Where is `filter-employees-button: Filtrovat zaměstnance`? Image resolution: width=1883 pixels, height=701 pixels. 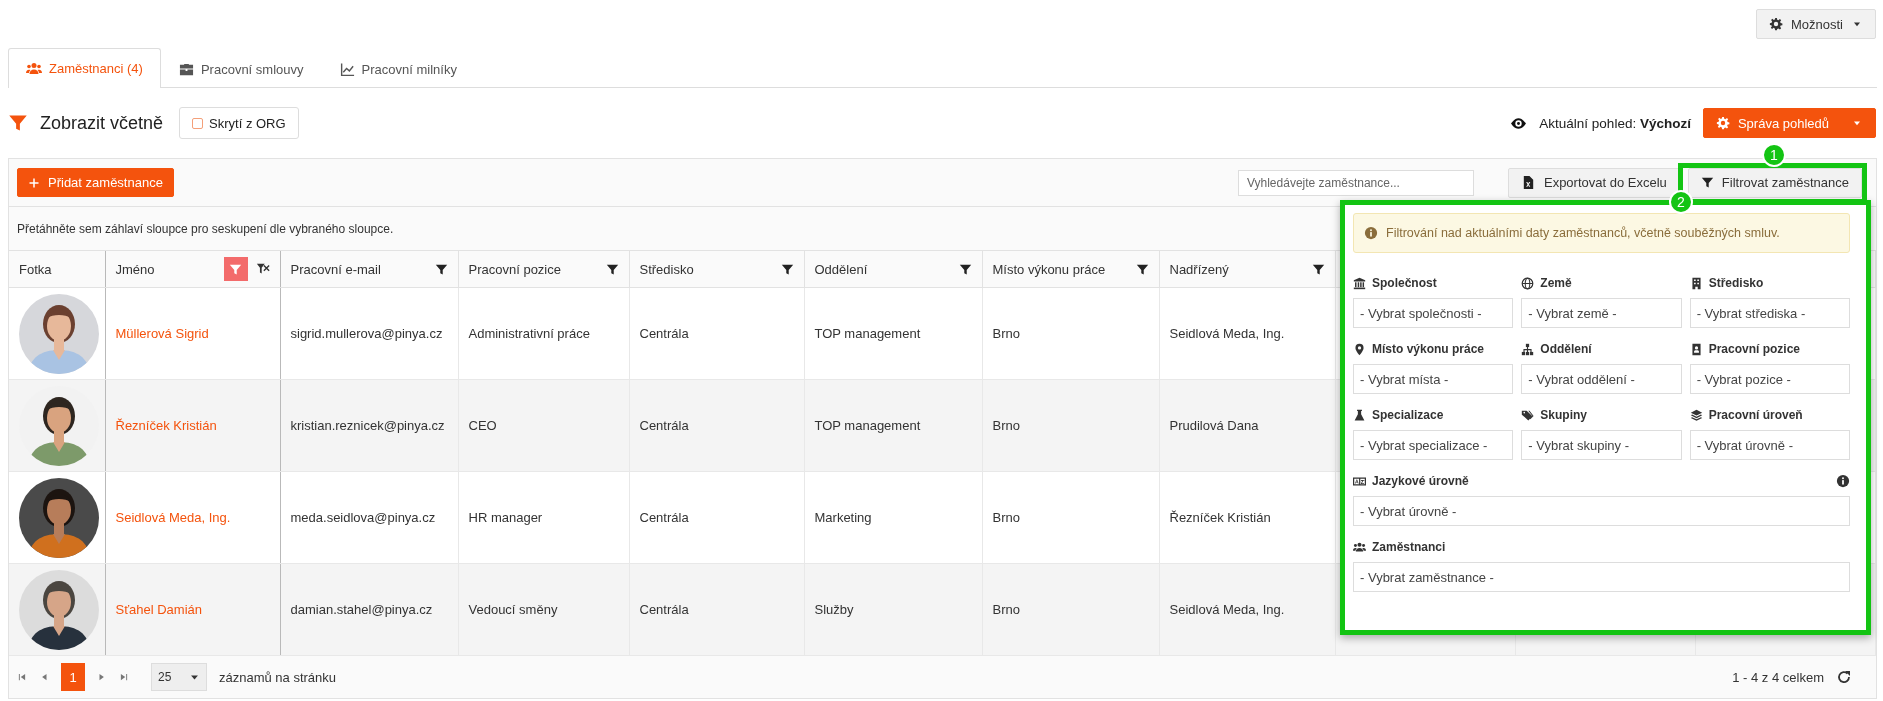 filter-employees-button: Filtrovat zaměstnance is located at coordinates (1774, 182).